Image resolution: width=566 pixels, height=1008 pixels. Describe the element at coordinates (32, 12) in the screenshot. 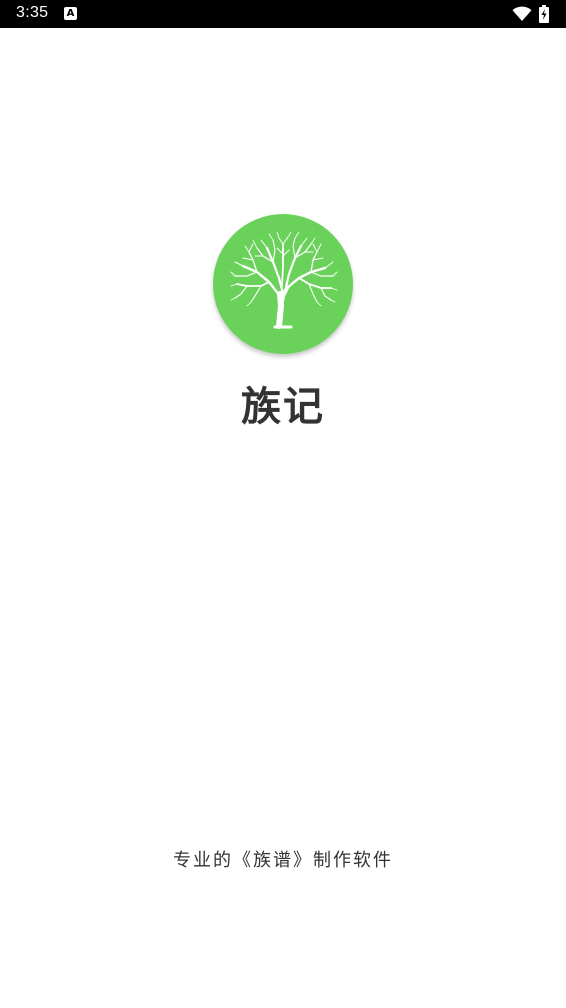

I see `status-time: 3:35` at that location.